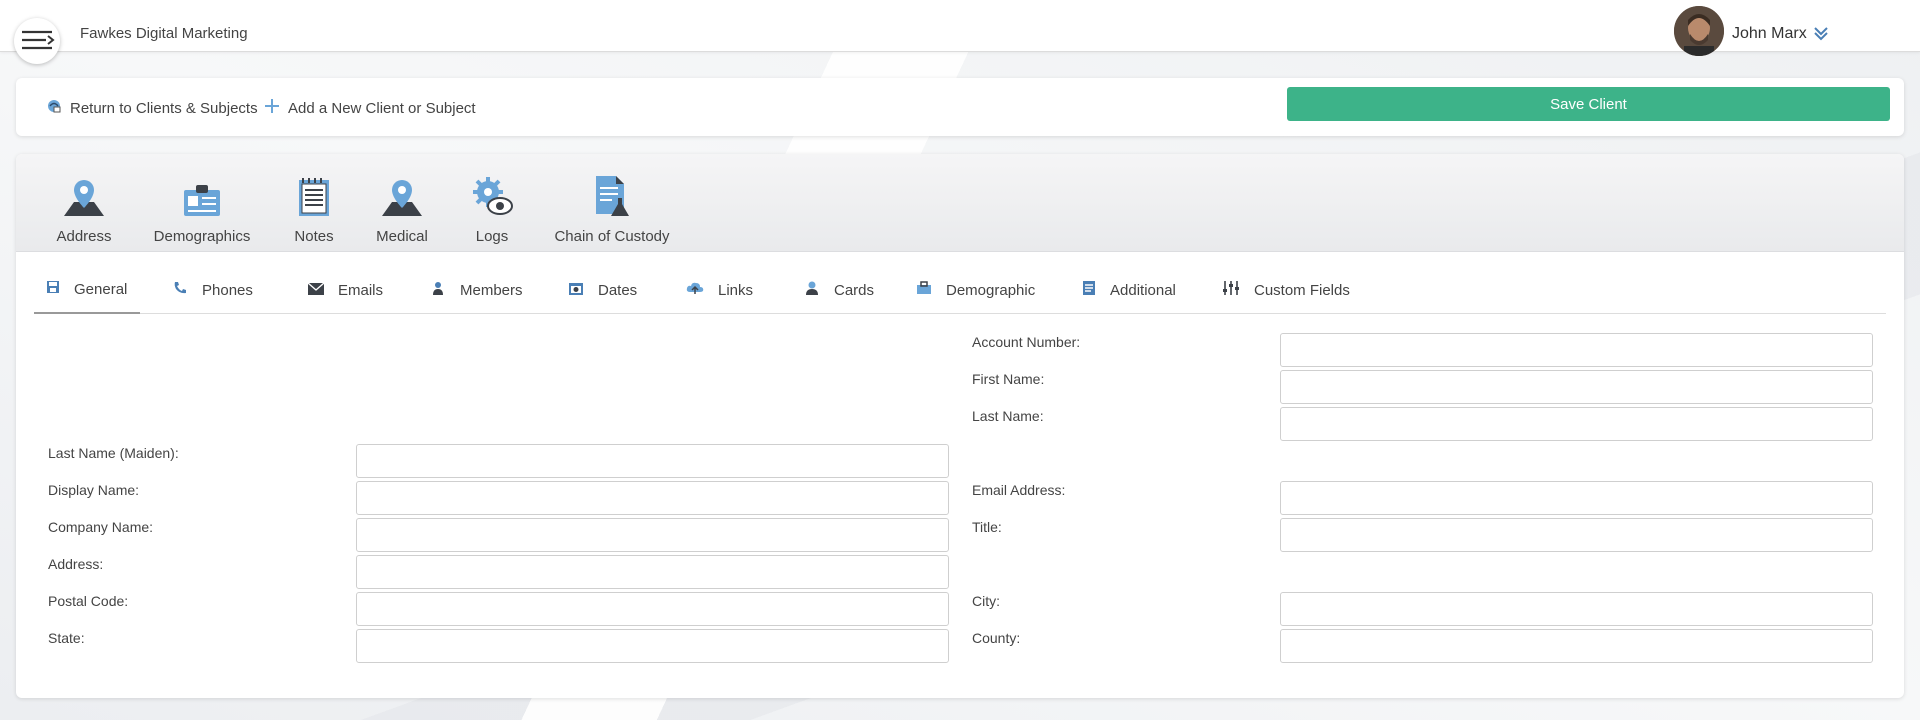 This screenshot has width=1920, height=720. I want to click on email-address-input, so click(1576, 498).